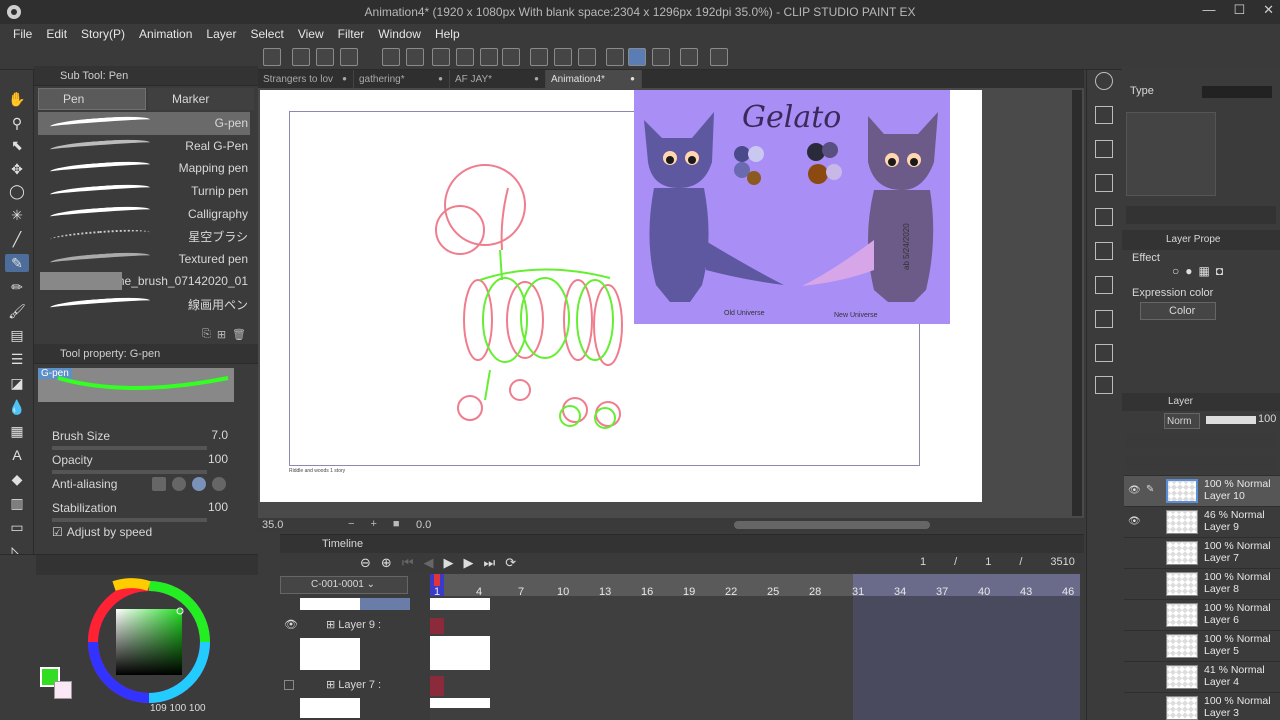  Describe the element at coordinates (239, 334) in the screenshot. I see `delete-subtool-icon: 🗑` at that location.